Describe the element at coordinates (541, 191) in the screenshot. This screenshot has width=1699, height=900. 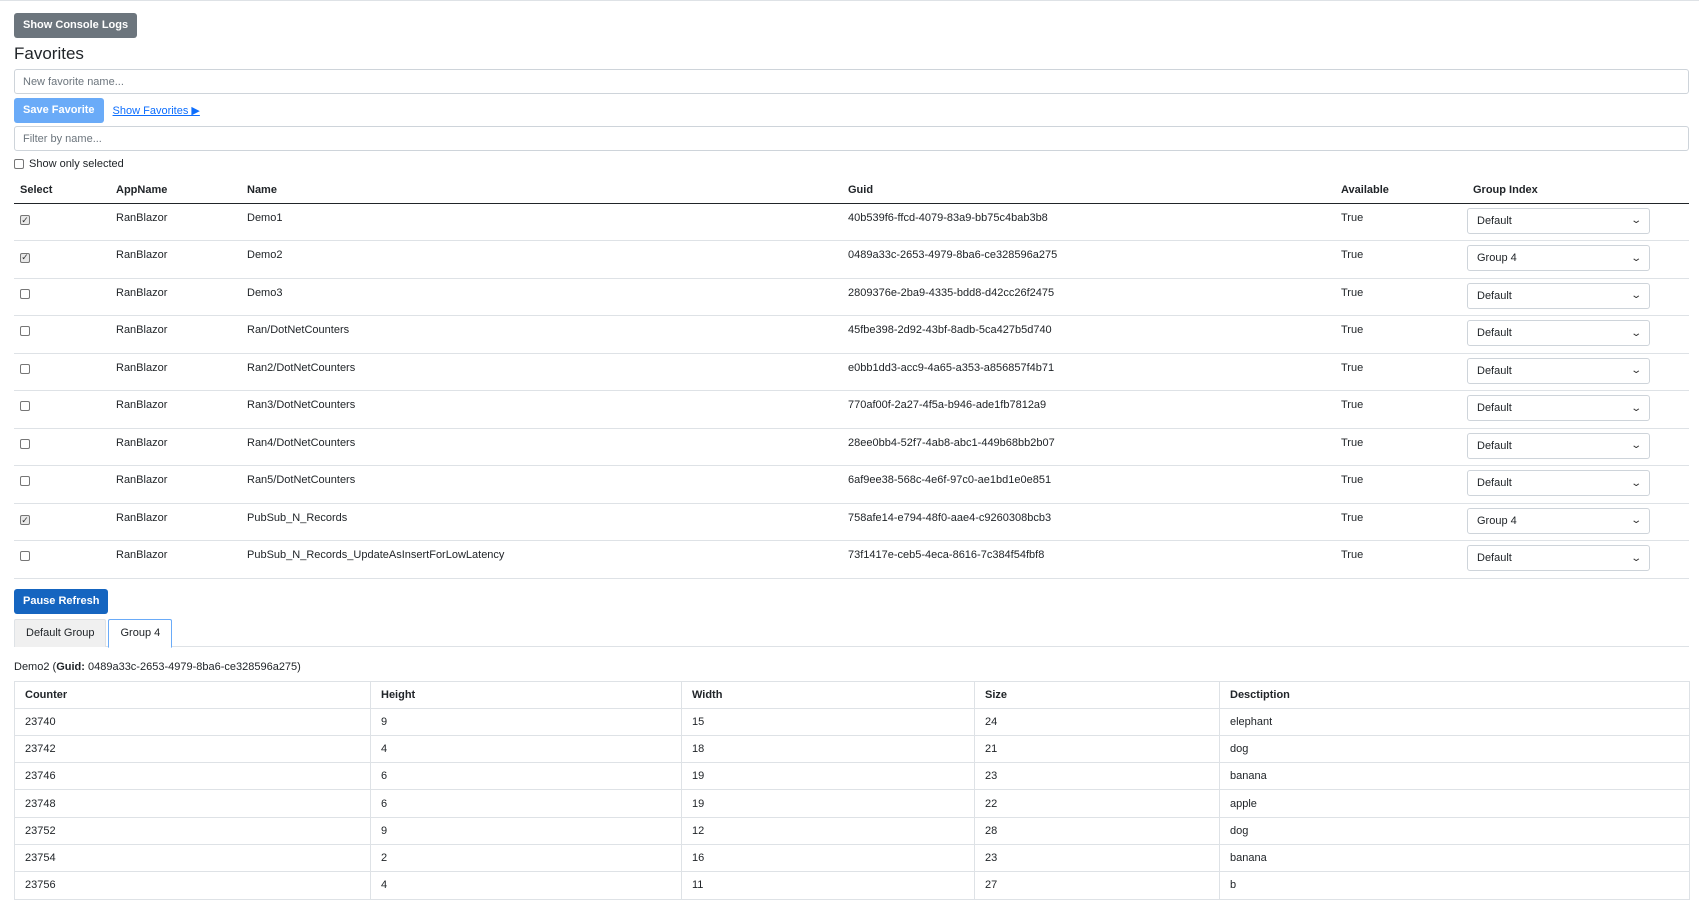
I see `header-name: Name` at that location.